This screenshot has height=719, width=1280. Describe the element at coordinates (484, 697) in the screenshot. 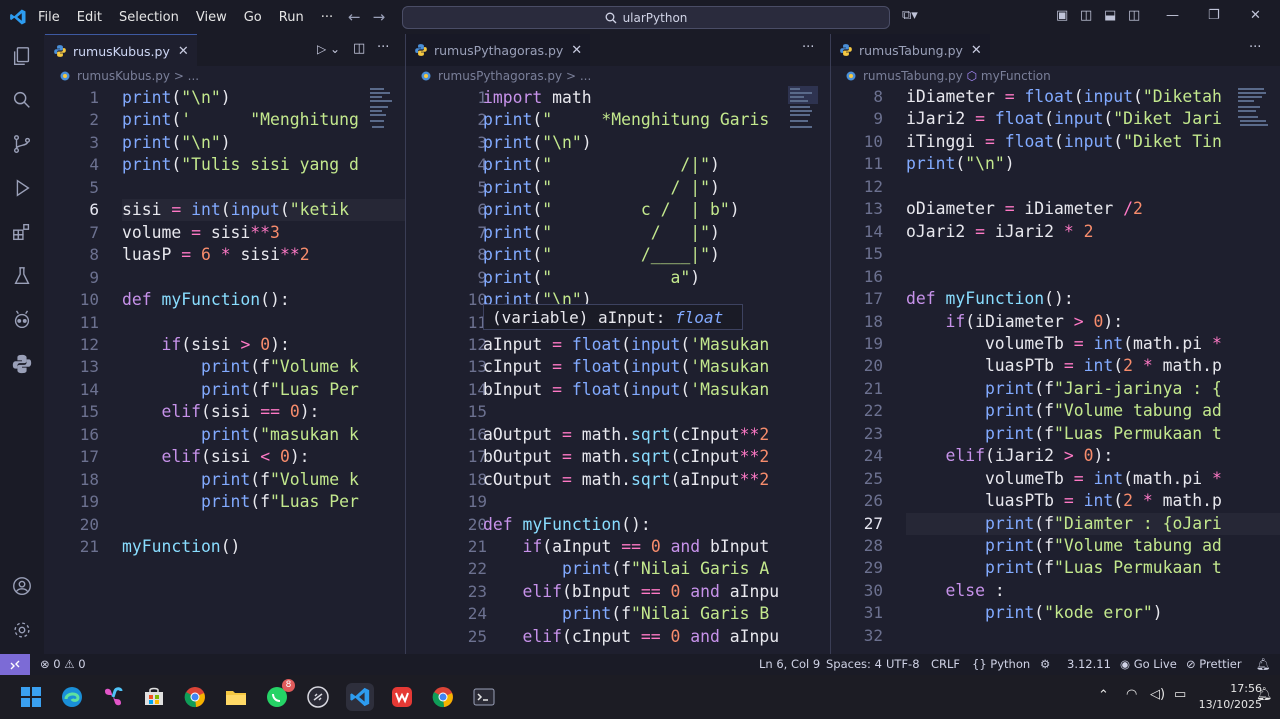

I see `terminal-icon` at that location.